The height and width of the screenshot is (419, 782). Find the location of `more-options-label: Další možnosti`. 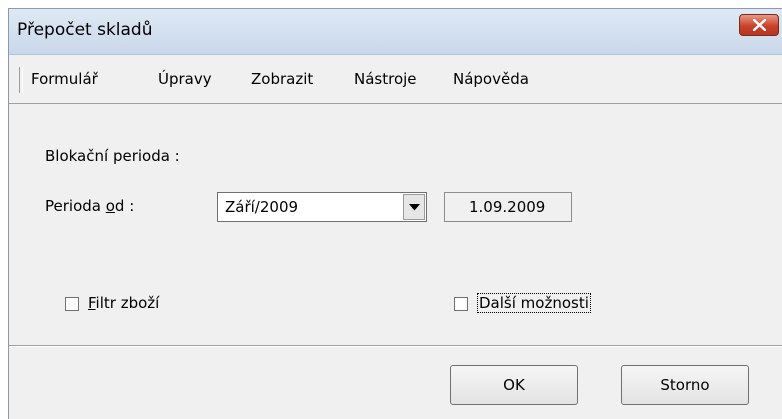

more-options-label: Další možnosti is located at coordinates (534, 303).